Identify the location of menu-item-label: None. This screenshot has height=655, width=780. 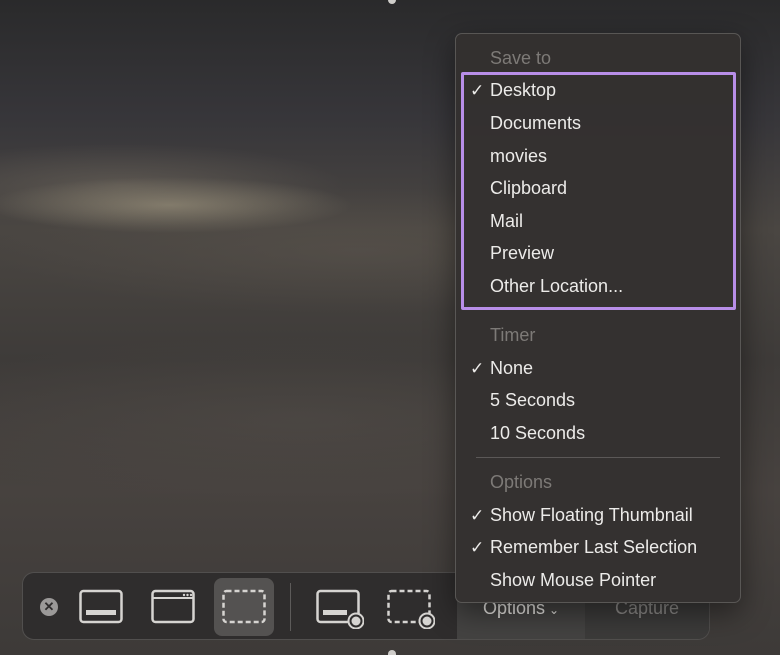
(512, 368).